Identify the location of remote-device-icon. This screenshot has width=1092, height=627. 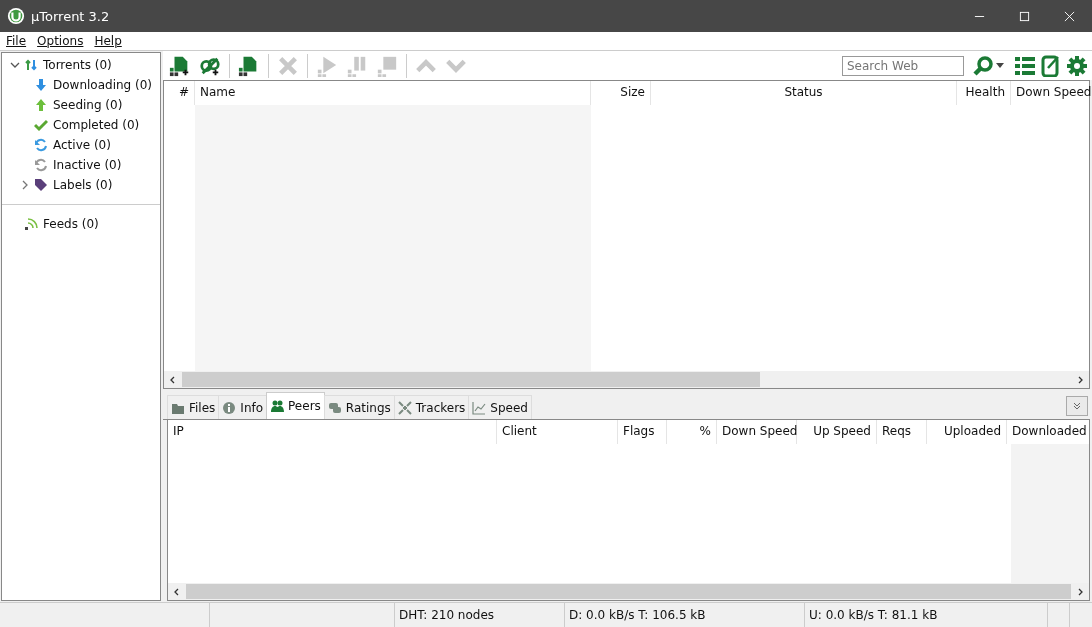
(1051, 65).